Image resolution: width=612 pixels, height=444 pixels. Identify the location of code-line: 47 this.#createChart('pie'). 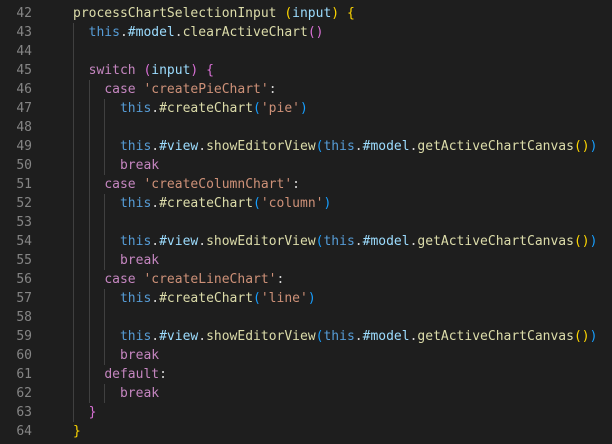
(306, 108).